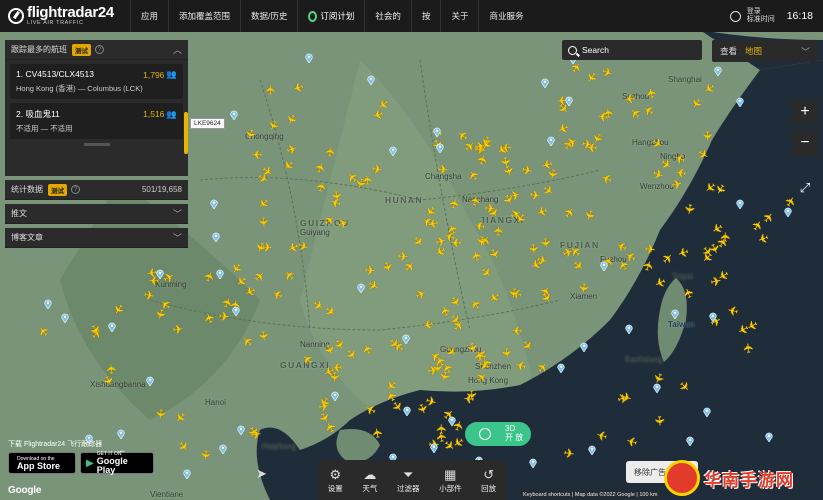  Describe the element at coordinates (265, 475) in the screenshot. I see `my-location-icon: ➤` at that location.